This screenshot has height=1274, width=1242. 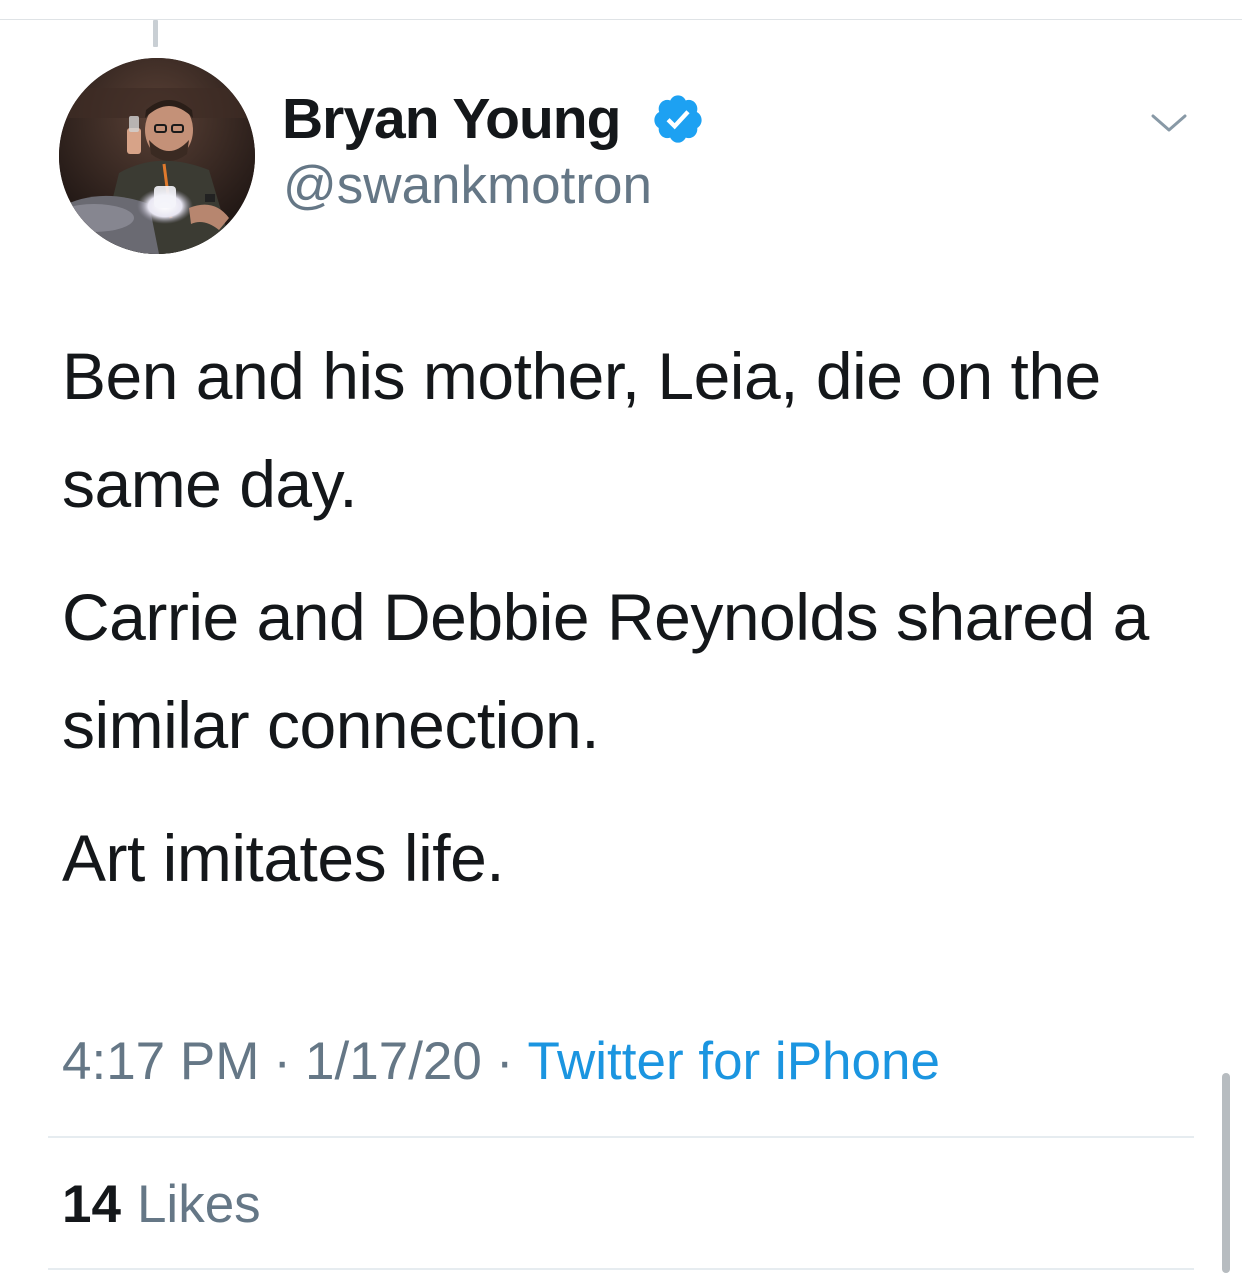 What do you see at coordinates (621, 19) in the screenshot?
I see `top-divider` at bounding box center [621, 19].